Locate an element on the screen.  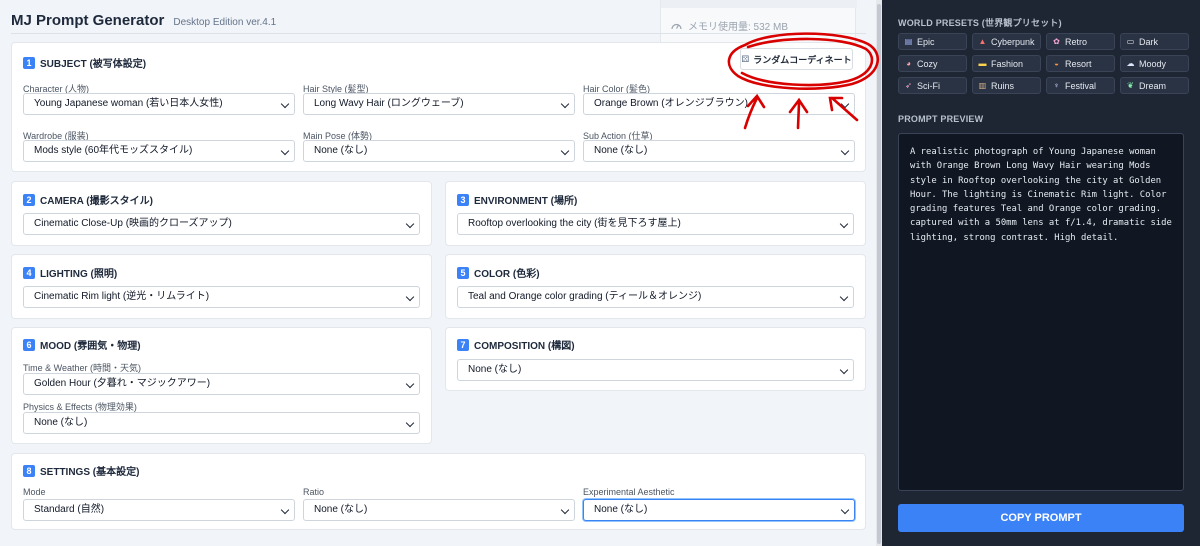
composition-select: None (なし) is located at coordinates (655, 370).